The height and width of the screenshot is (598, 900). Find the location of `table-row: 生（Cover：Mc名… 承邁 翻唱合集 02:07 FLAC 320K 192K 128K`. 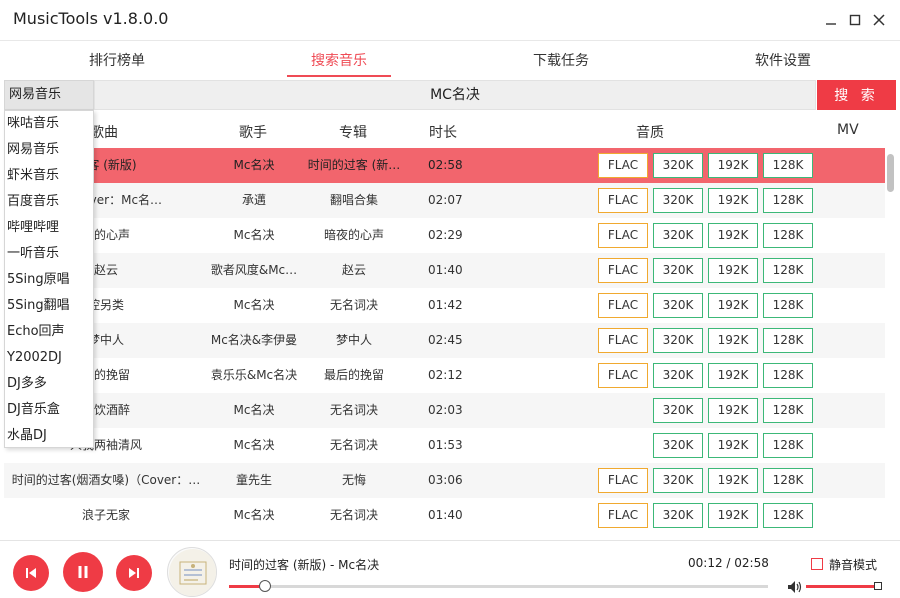

table-row: 生（Cover：Mc名… 承邁 翻唱合集 02:07 FLAC 320K 192K 128K is located at coordinates (444, 200).